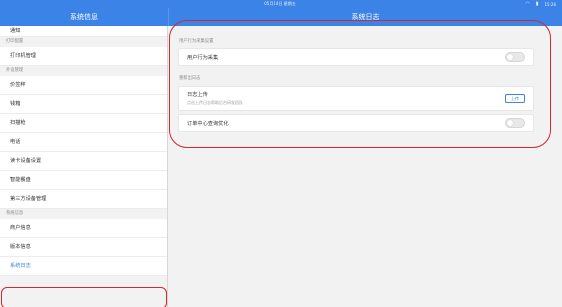 Image resolution: width=562 pixels, height=307 pixels. Describe the element at coordinates (83, 31) in the screenshot. I see `sidebar-item: 通知` at that location.